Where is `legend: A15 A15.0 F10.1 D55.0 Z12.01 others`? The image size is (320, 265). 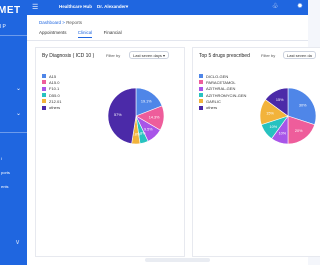
legend: A15 A15.0 F10.1 D55.0 Z12.01 others is located at coordinates (51, 92).